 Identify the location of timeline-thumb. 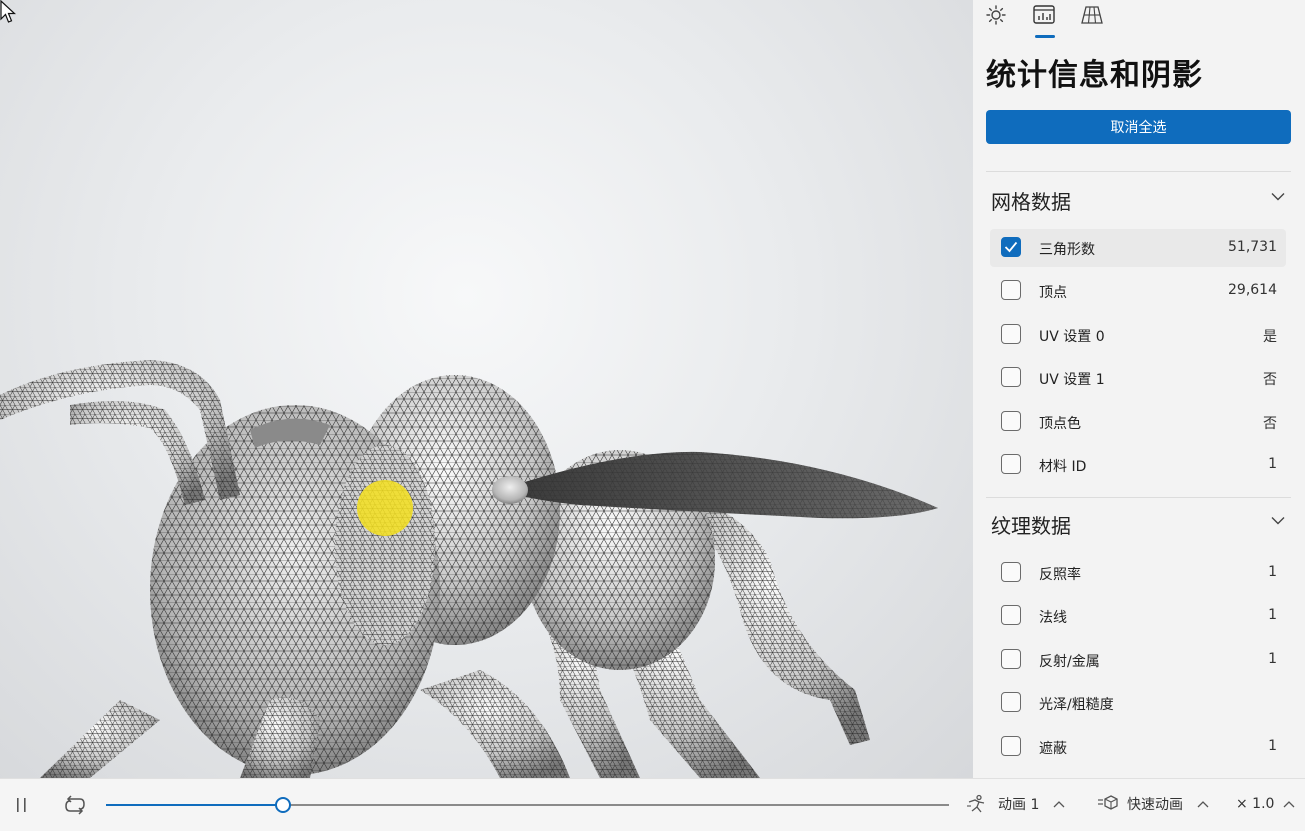
(283, 805).